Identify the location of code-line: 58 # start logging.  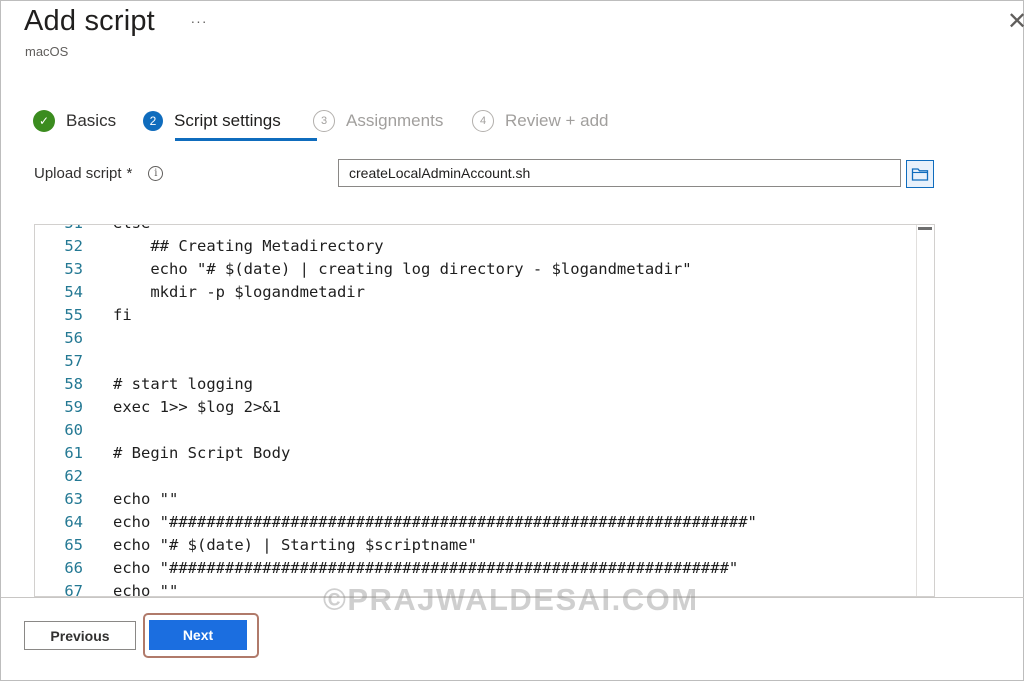
(475, 383).